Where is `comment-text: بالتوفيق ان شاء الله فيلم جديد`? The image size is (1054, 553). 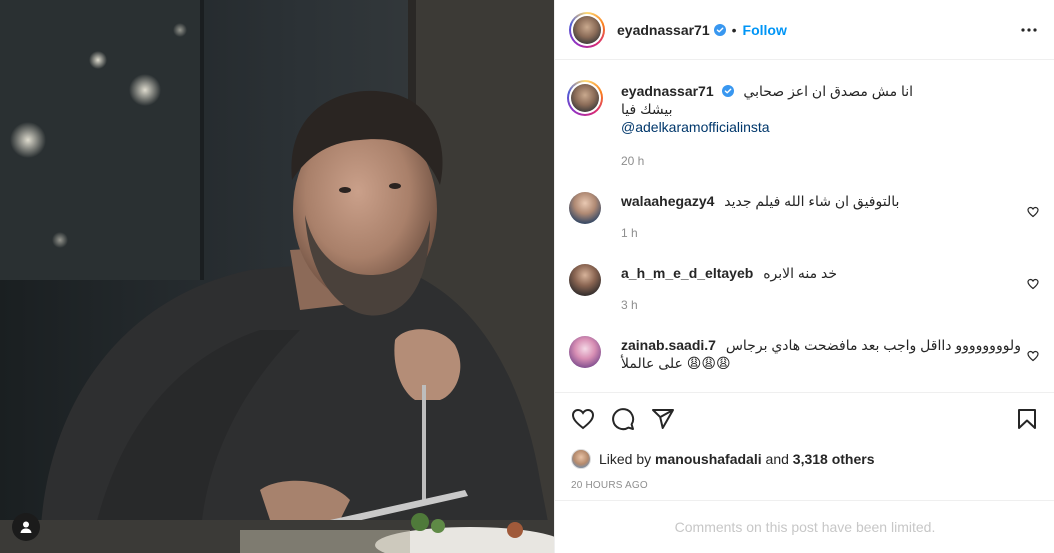
comment-text: بالتوفيق ان شاء الله فيلم جديد is located at coordinates (812, 201).